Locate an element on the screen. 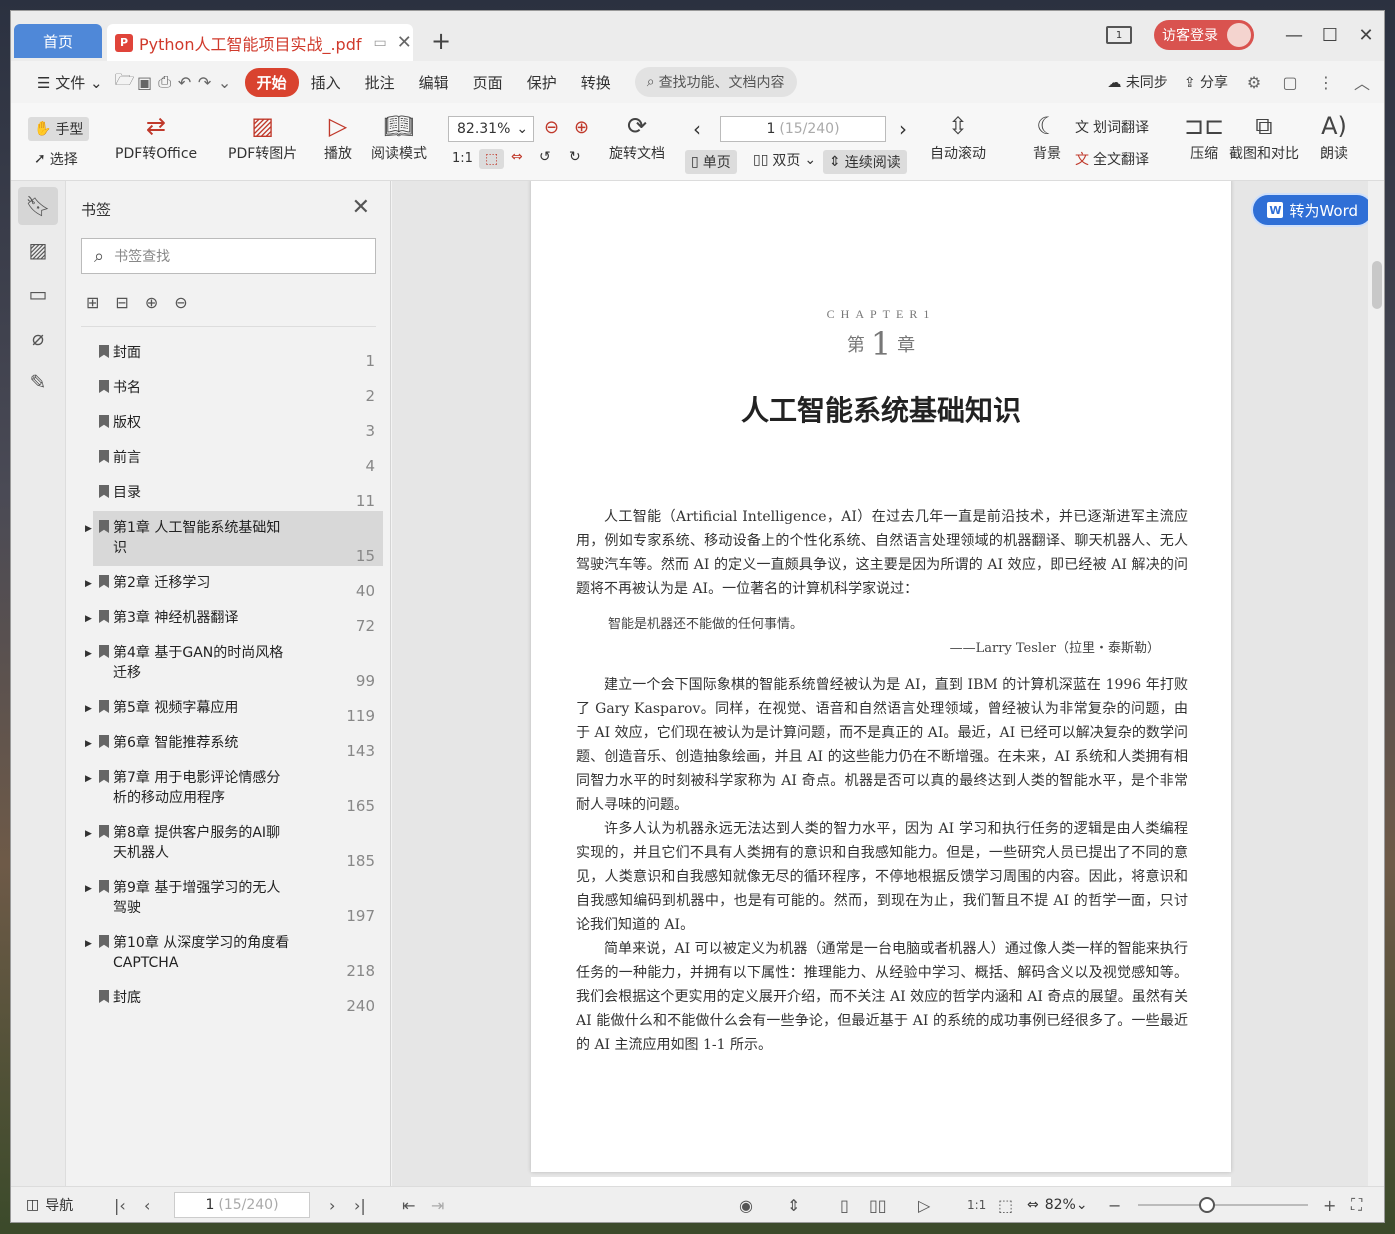 This screenshot has height=1234, width=1395. scrollbar-thumb is located at coordinates (1377, 285).